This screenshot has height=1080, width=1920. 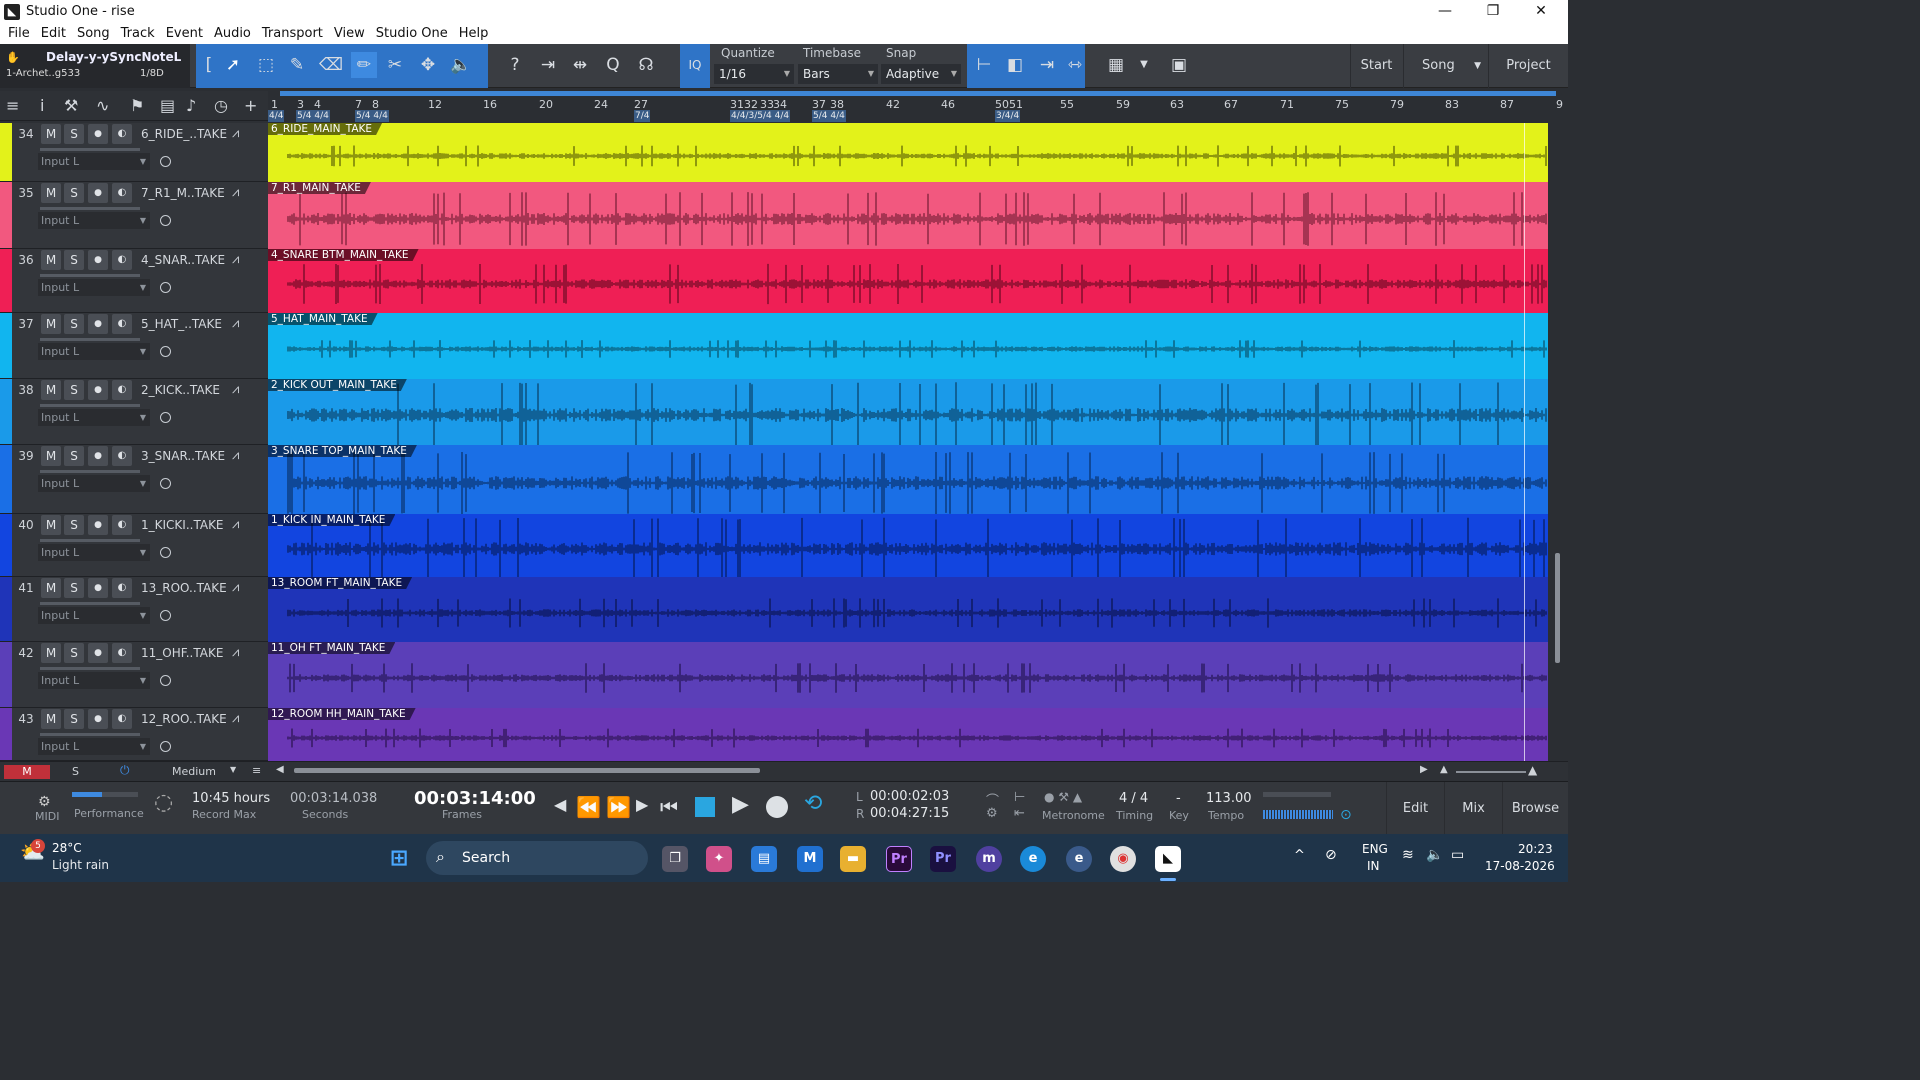 What do you see at coordinates (125, 770) in the screenshot?
I see `power-icon: ⏻` at bounding box center [125, 770].